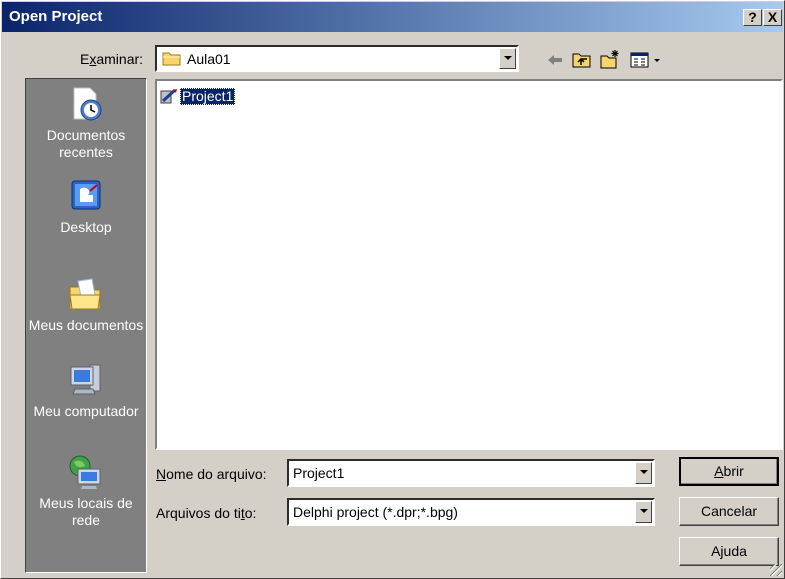 This screenshot has height=579, width=785. I want to click on file-name: Project1, so click(208, 96).